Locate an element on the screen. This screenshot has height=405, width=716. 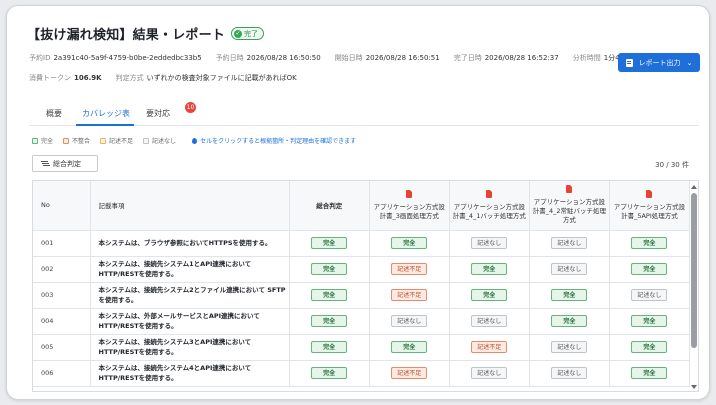
legend-item: 記述不足 is located at coordinates (116, 140).